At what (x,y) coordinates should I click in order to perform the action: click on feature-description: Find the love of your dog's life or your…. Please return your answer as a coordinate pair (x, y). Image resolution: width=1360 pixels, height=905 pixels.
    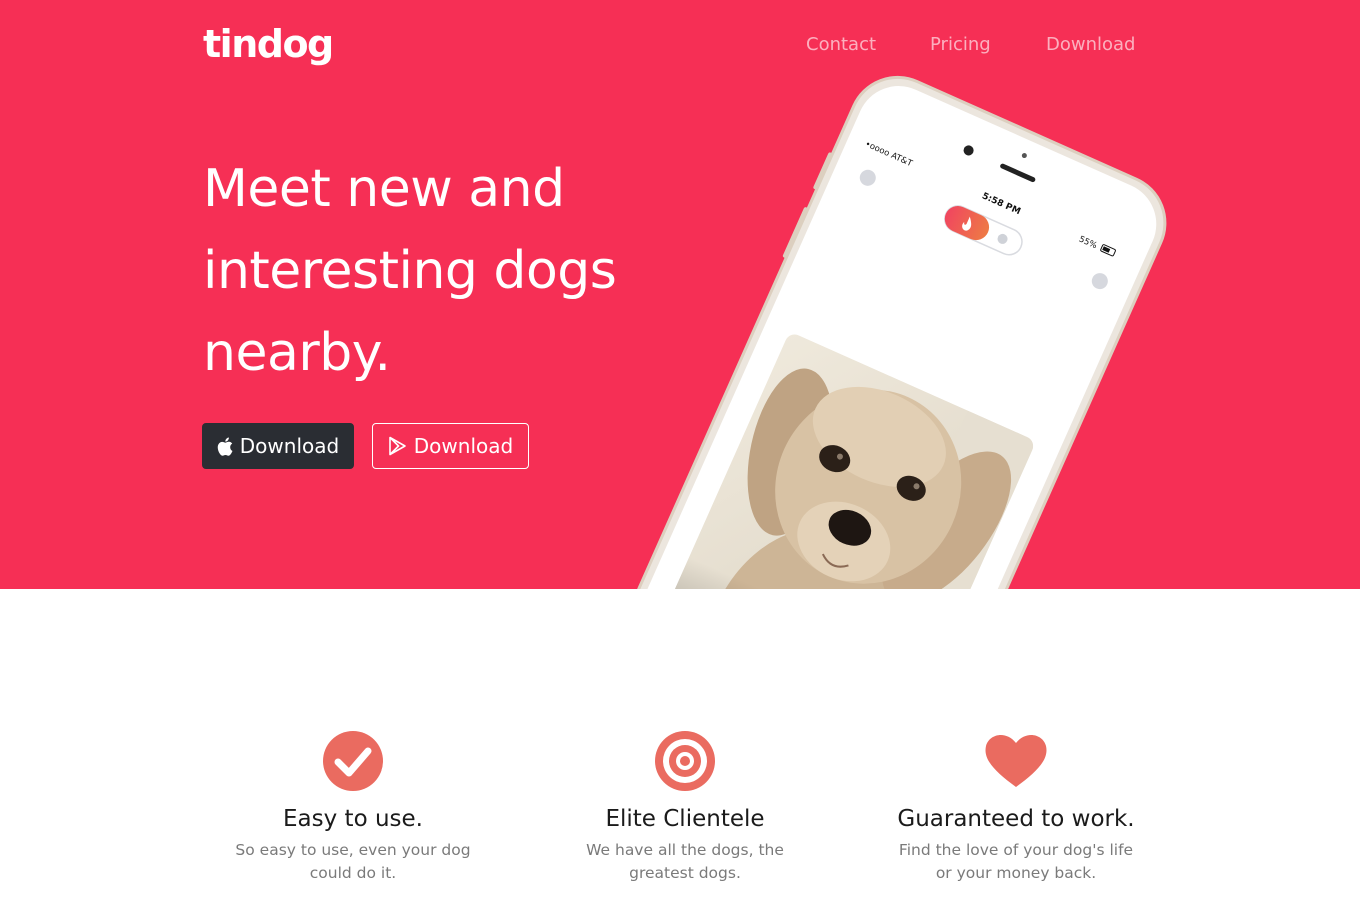
    Looking at the image, I should click on (1016, 861).